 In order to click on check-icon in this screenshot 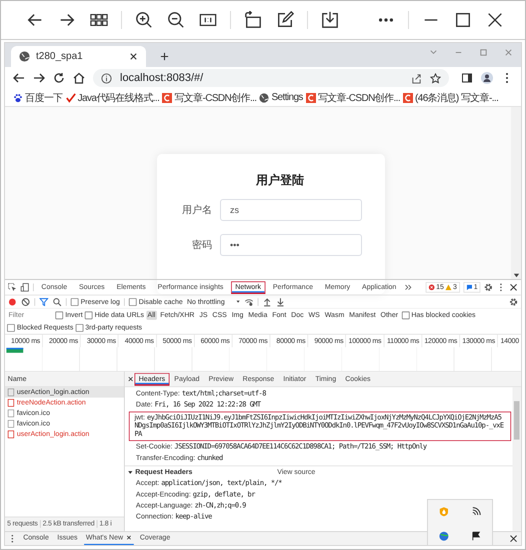, I will do `click(71, 97)`.